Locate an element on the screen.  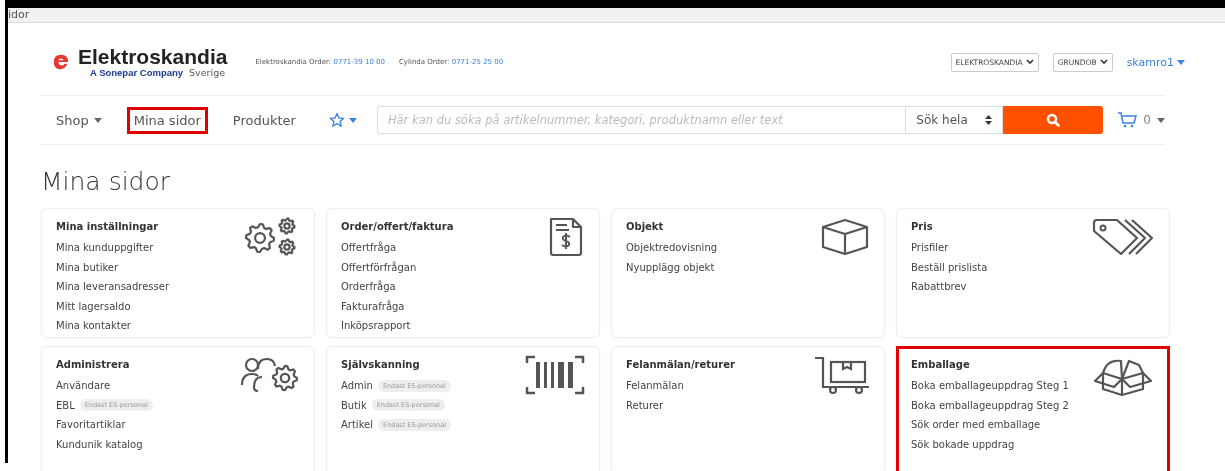
card-title: Felanmälan/returer is located at coordinates (681, 364).